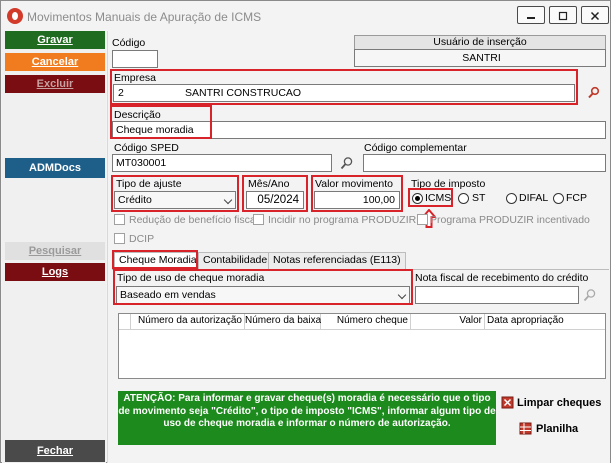 The image size is (611, 463). I want to click on col-data-apropriacao: Data apropriação, so click(545, 321).